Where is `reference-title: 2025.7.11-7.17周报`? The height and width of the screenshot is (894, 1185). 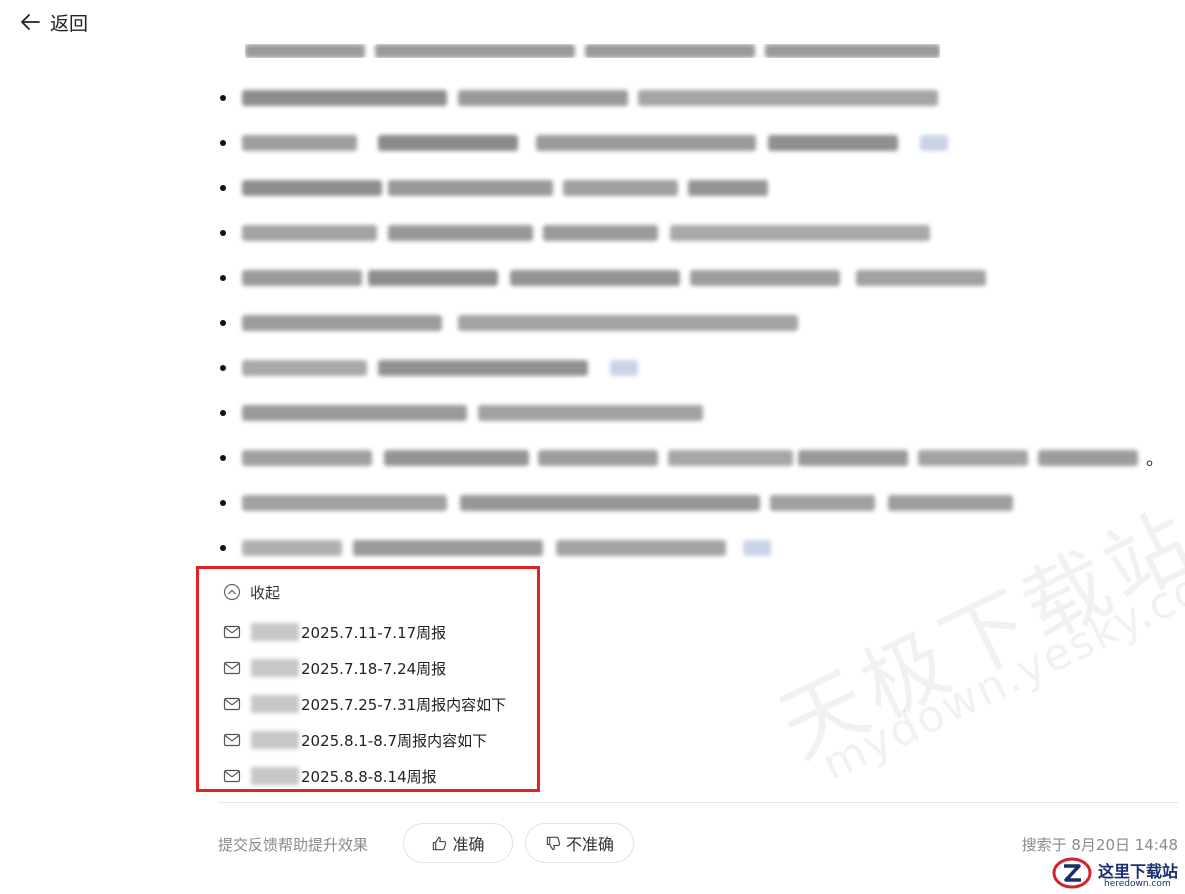
reference-title: 2025.7.11-7.17周报 is located at coordinates (374, 632).